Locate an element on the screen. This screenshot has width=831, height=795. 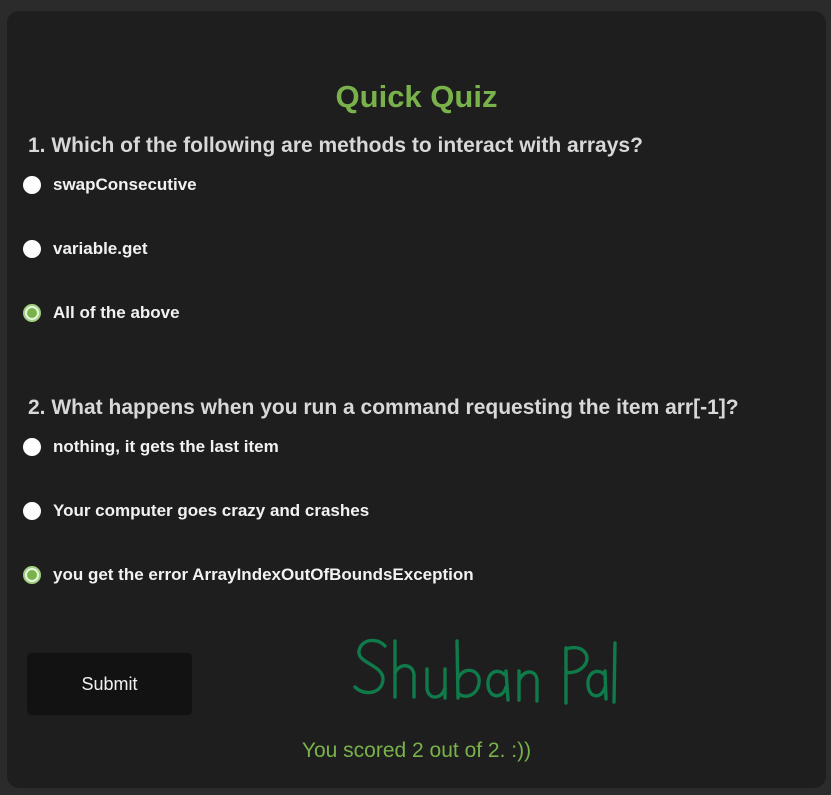
q1-option-3-label: All of the above is located at coordinates (116, 312).